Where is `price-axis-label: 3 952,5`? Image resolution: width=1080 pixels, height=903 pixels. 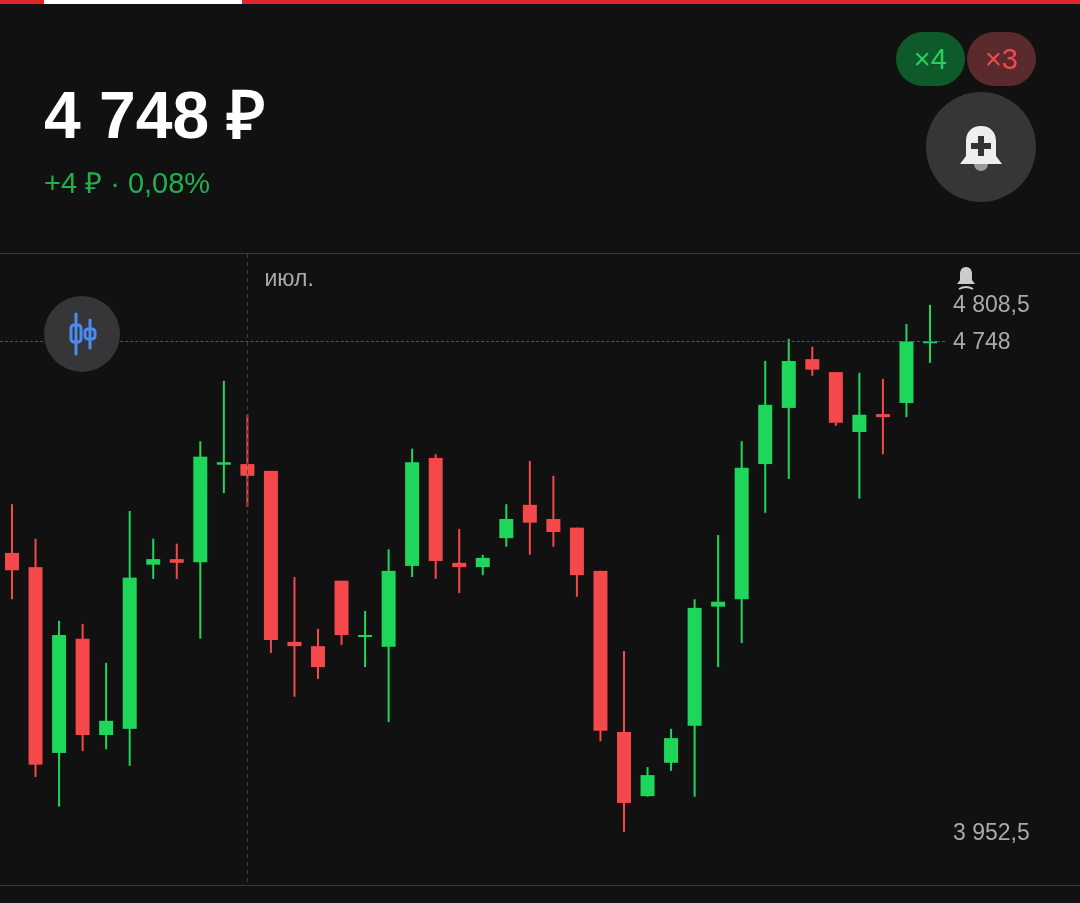 price-axis-label: 3 952,5 is located at coordinates (991, 832).